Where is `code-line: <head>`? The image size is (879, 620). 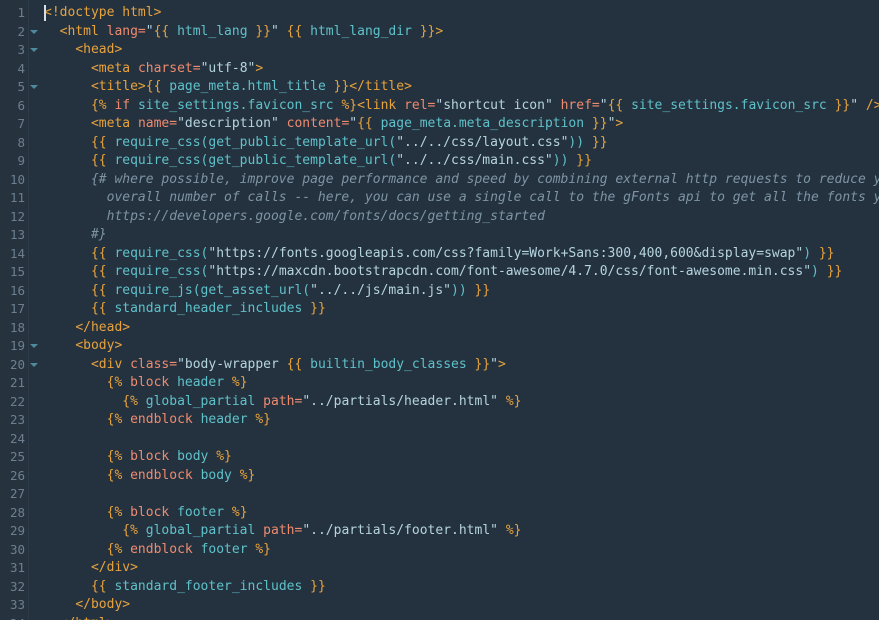
code-line: <head> is located at coordinates (461, 50).